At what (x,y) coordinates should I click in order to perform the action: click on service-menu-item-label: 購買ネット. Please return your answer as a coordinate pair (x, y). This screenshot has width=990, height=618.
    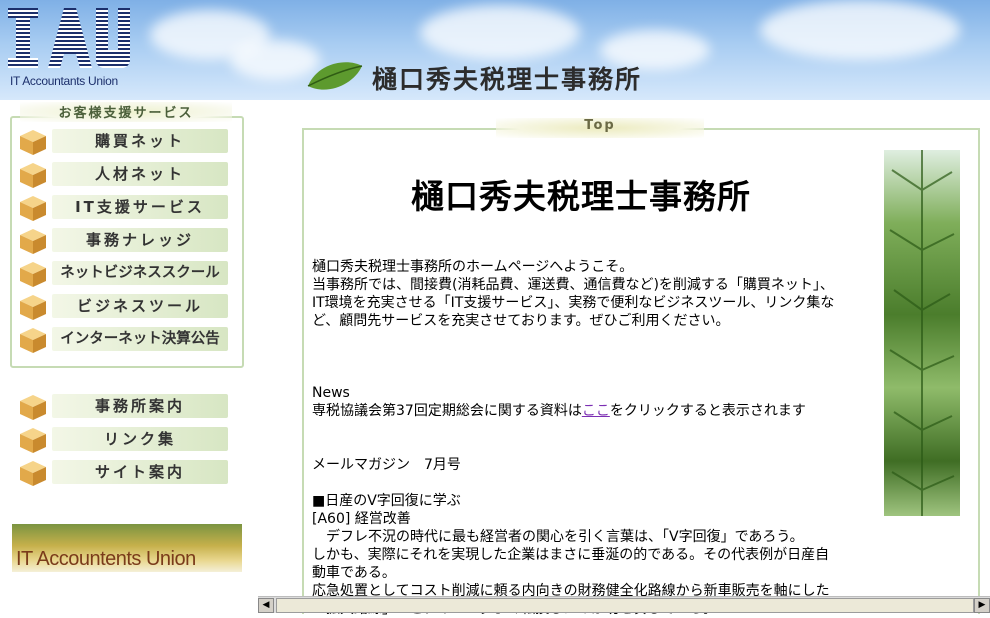
    Looking at the image, I should click on (140, 141).